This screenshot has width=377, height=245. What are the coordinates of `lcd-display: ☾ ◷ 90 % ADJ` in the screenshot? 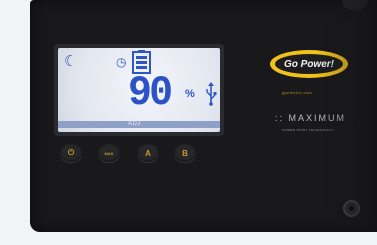 It's located at (139, 90).